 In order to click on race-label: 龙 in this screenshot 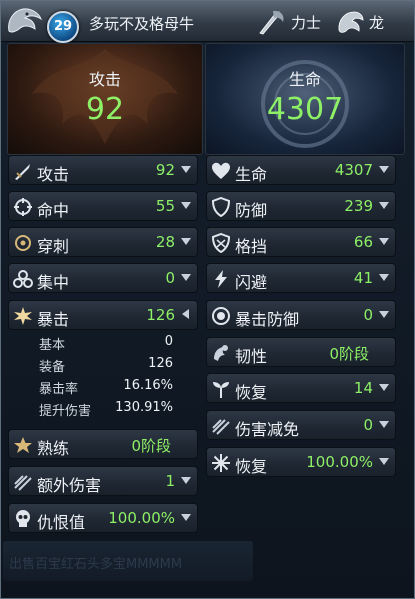, I will do `click(377, 22)`.